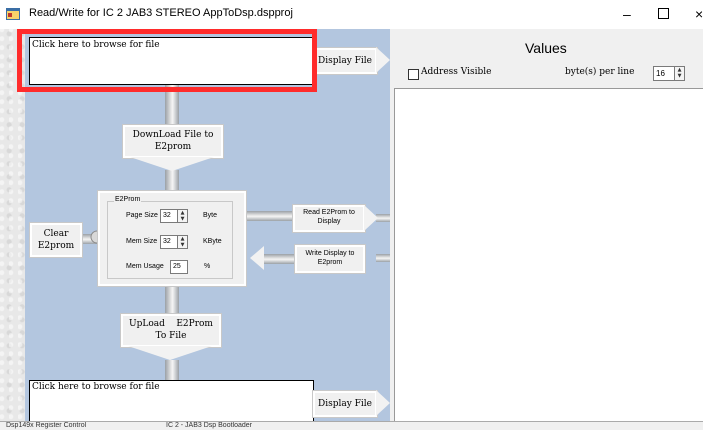 The width and height of the screenshot is (703, 430). Describe the element at coordinates (257, 258) in the screenshot. I see `arrow-left-icon` at that location.